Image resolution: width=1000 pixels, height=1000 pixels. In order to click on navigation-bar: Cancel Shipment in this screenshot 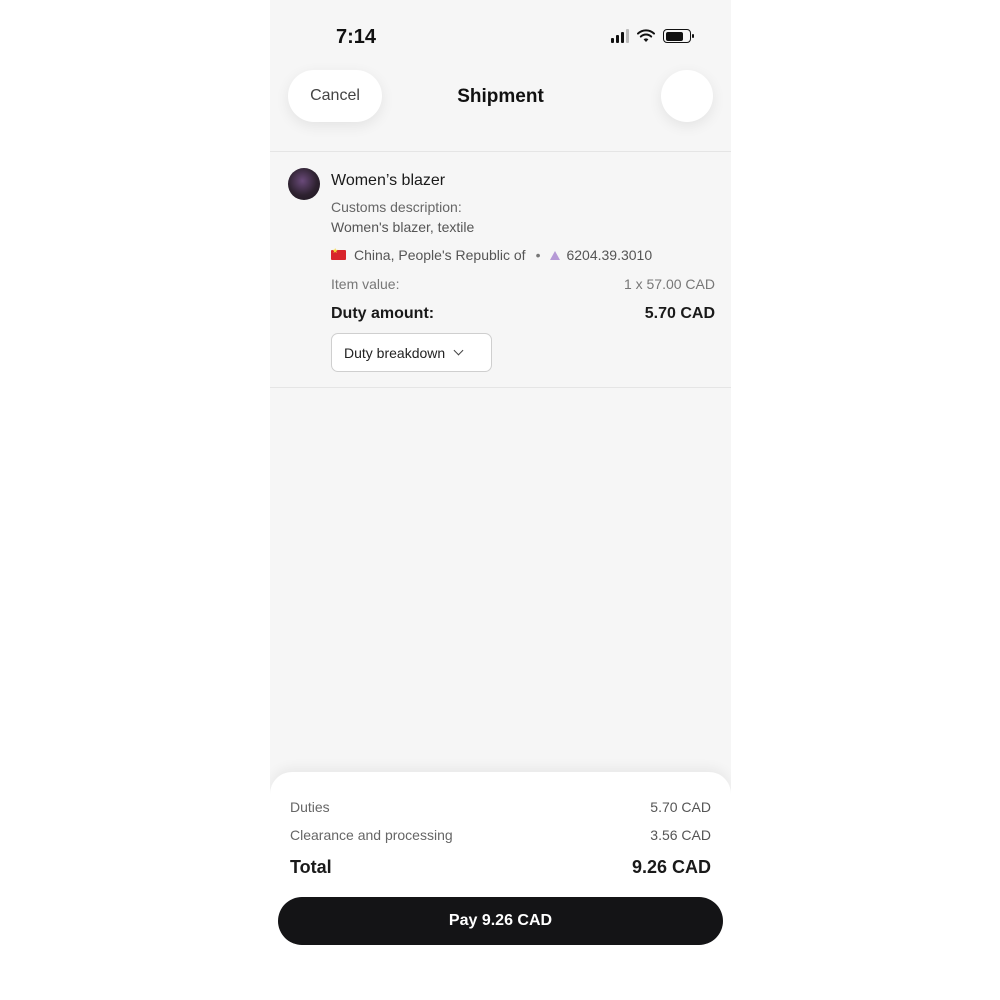, I will do `click(500, 111)`.